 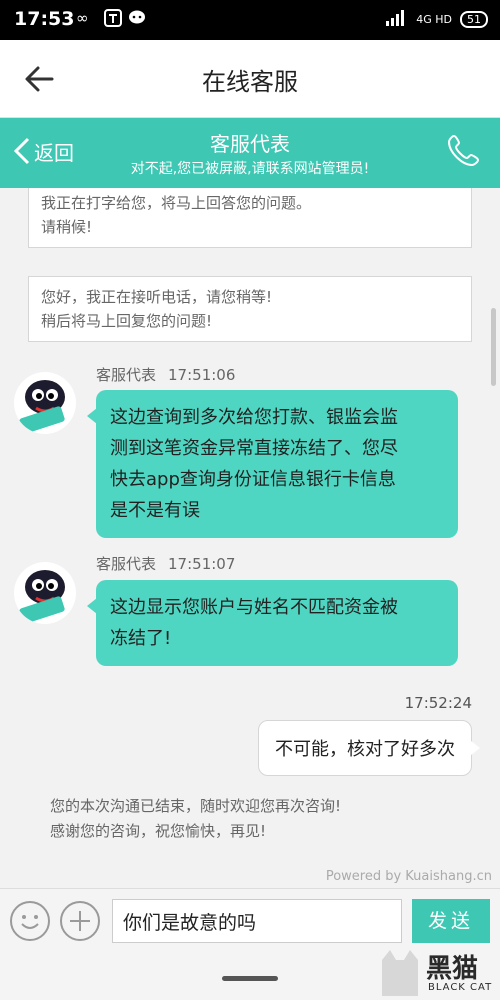 I want to click on watermark: 黑猫 BLACK CAT, so click(x=436, y=973).